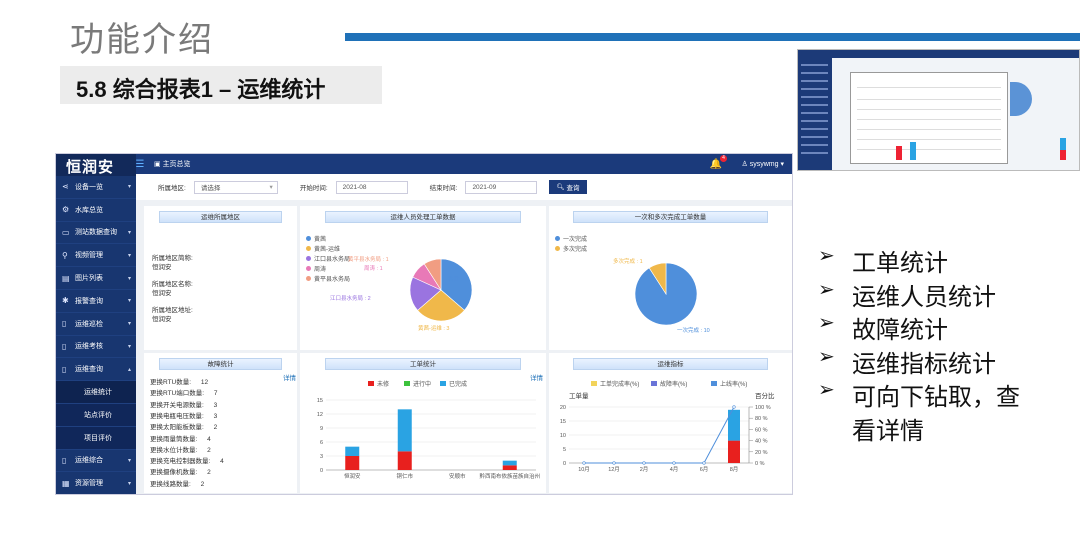  Describe the element at coordinates (96, 324) in the screenshot. I see `sidebar-item-7: ▯ 运维巡检 ▾` at that location.